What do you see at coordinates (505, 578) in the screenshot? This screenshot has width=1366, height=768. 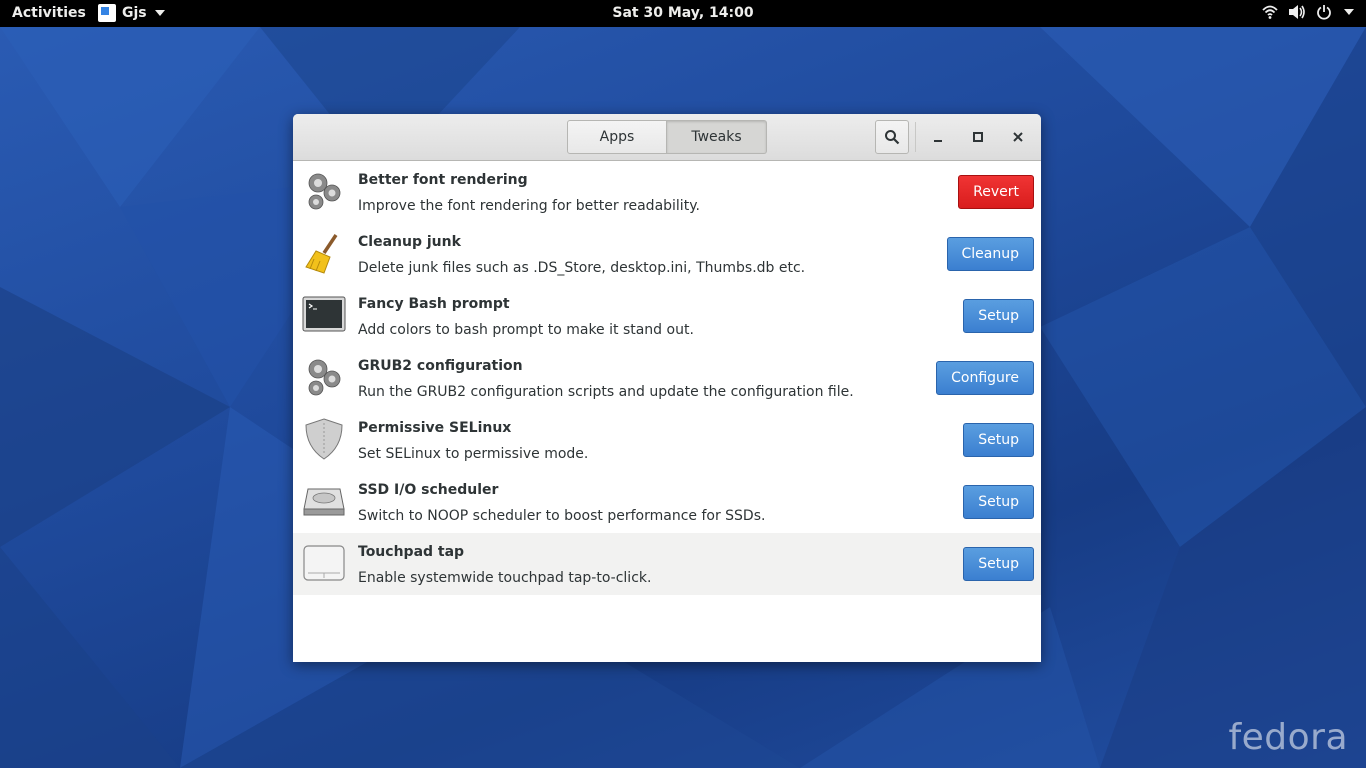 I see `item-description: Enable systemwide touchpad tap-to-click.` at bounding box center [505, 578].